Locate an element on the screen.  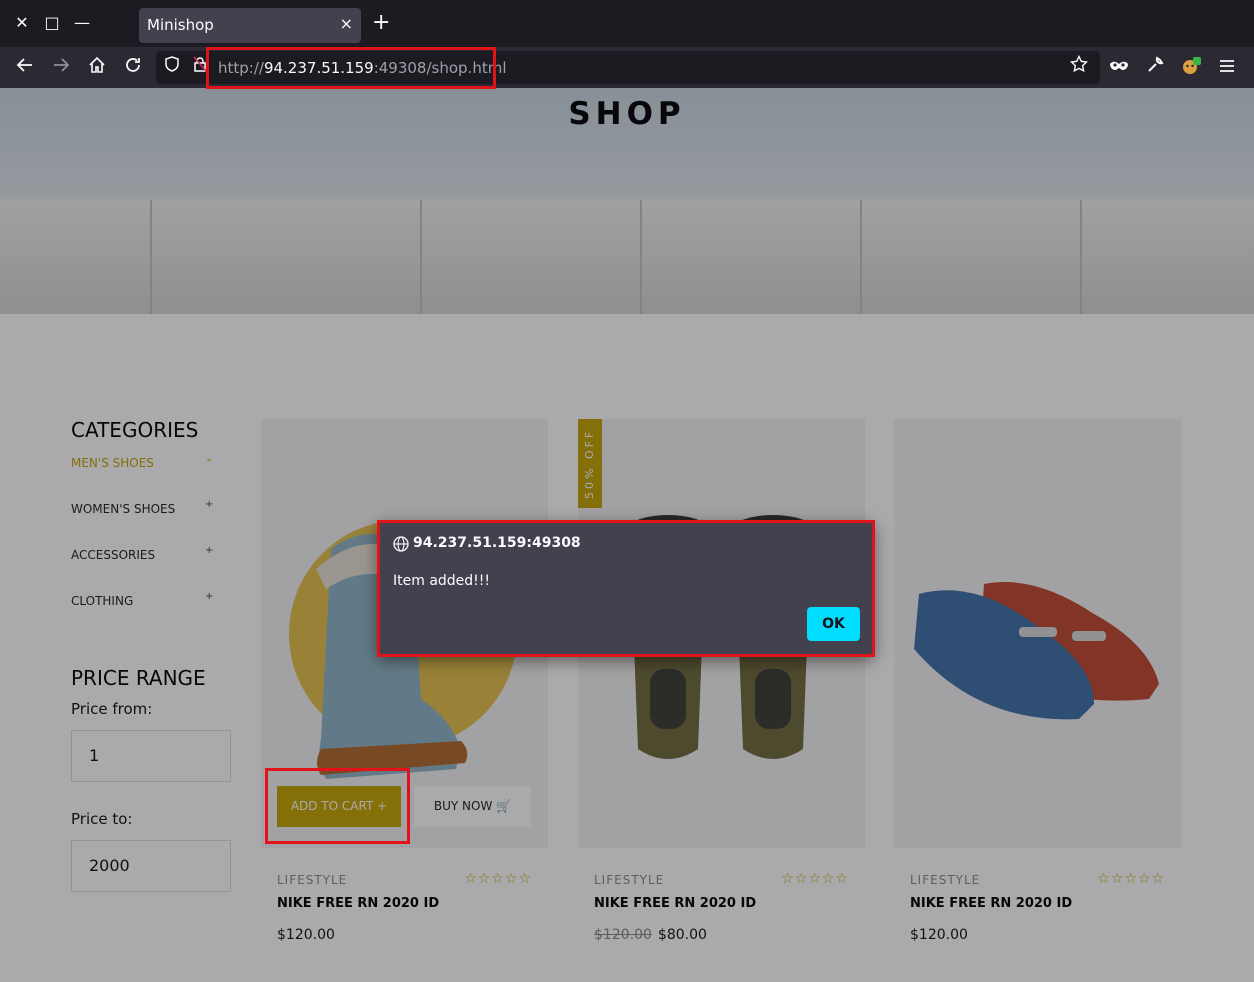
navigation-toolbar: http://94.237.51.159:49308/shop.html is located at coordinates (627, 67).